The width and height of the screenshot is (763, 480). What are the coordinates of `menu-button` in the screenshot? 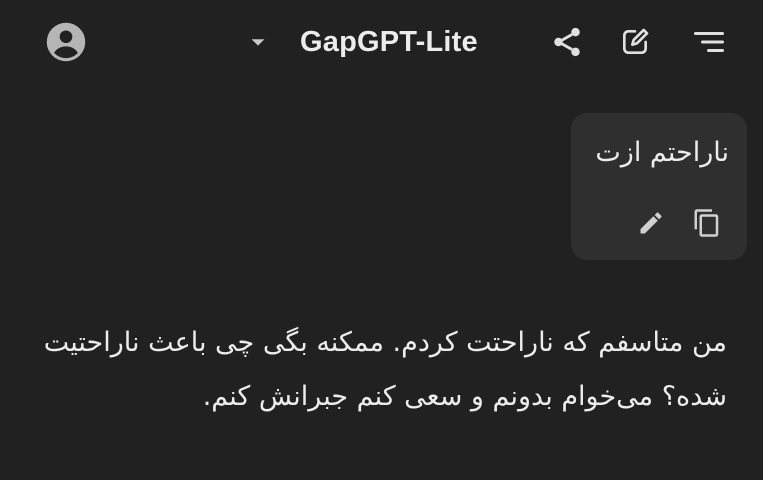 It's located at (709, 42).